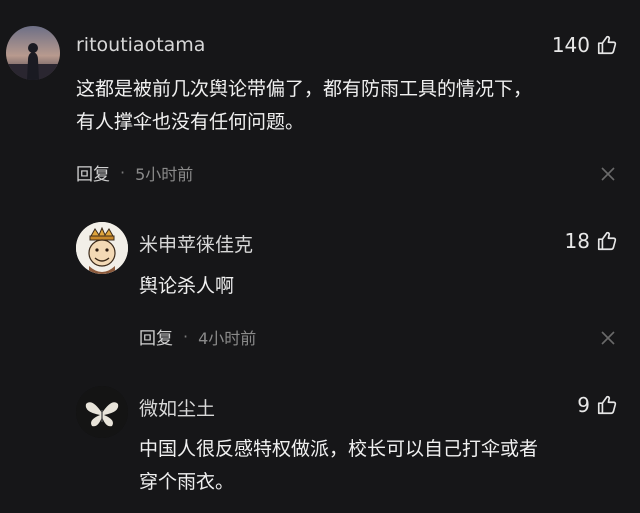 Image resolution: width=640 pixels, height=513 pixels. I want to click on like-count: 140, so click(570, 45).